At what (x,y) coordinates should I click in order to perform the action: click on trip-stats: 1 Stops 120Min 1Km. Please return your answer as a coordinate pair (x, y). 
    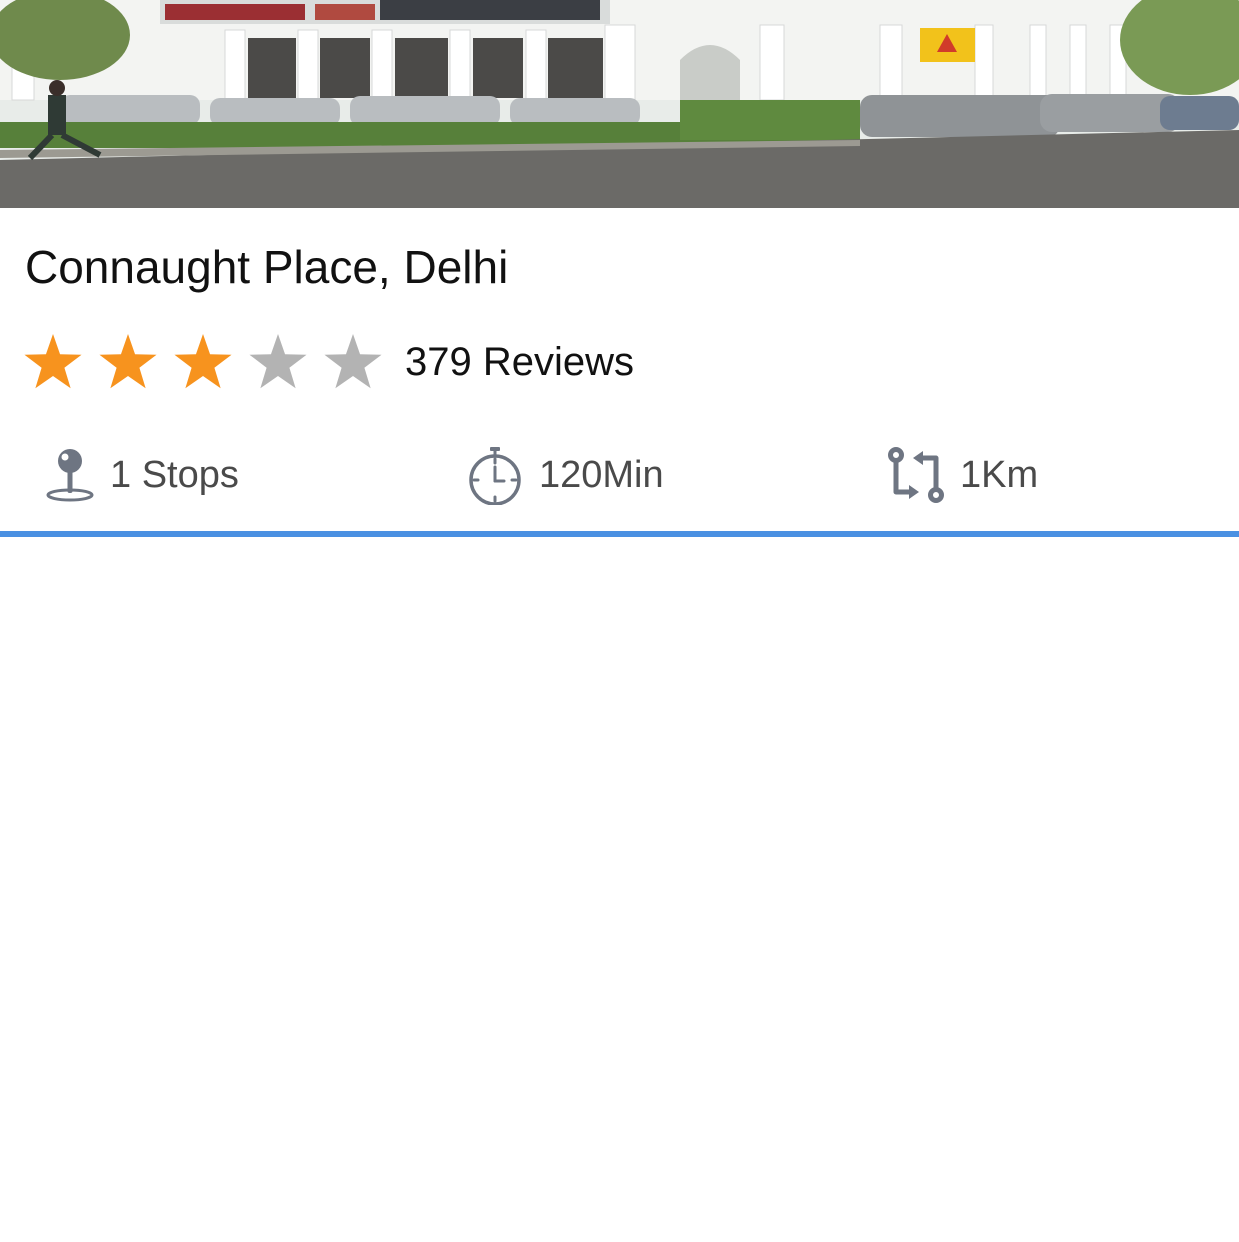
    Looking at the image, I should click on (619, 475).